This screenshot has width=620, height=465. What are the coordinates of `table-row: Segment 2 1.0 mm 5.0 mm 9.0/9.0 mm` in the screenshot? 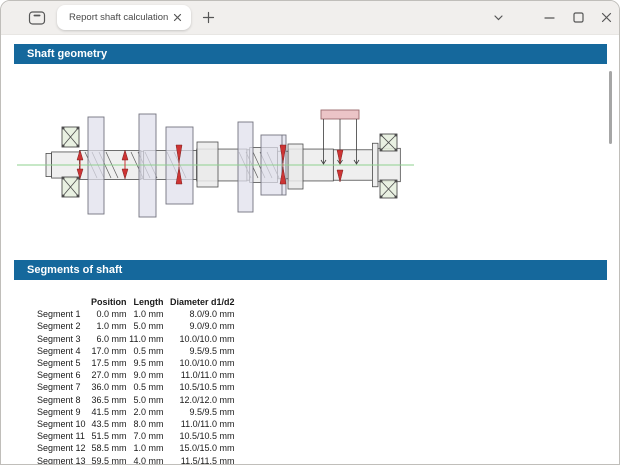 It's located at (136, 326).